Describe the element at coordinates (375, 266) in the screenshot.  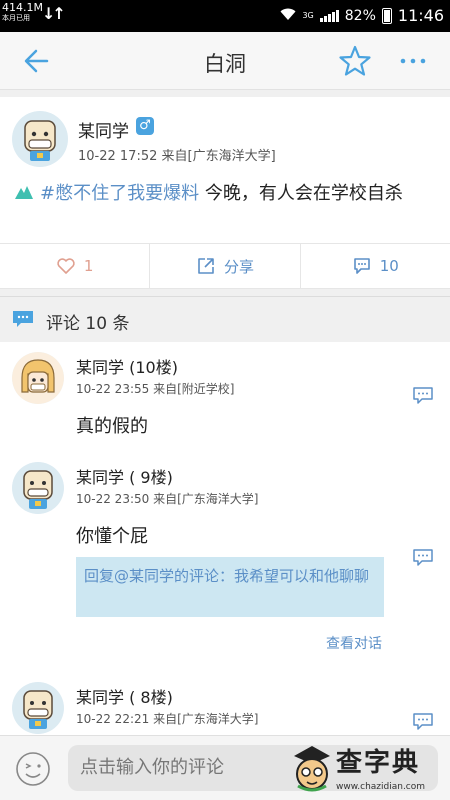
I see `comment-button: 10` at that location.